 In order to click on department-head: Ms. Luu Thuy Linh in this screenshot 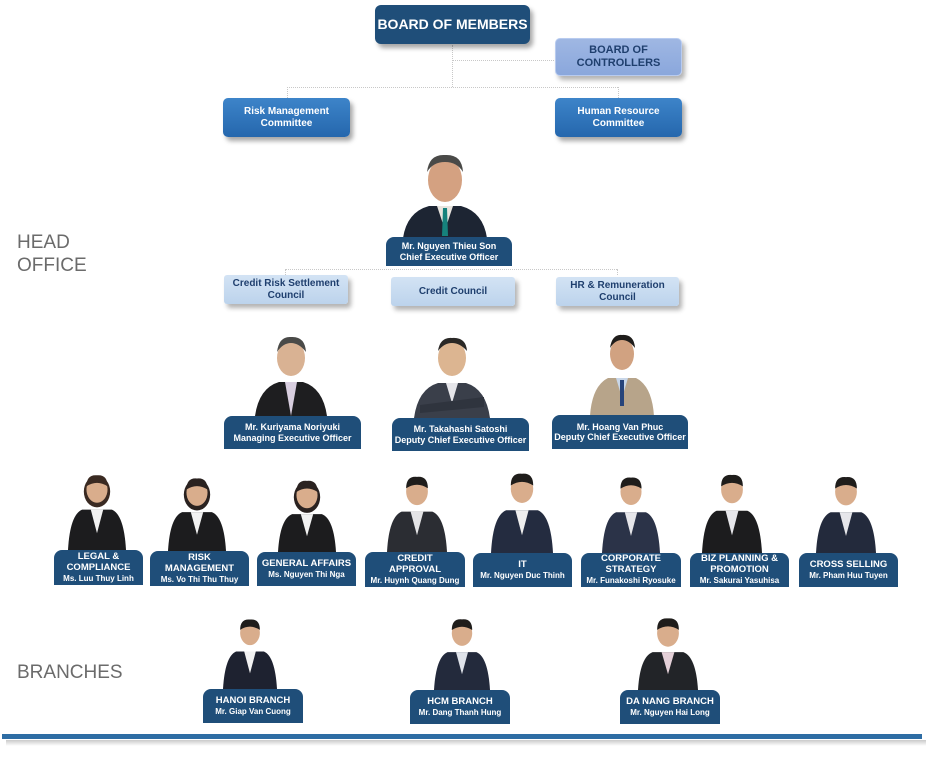, I will do `click(98, 578)`.